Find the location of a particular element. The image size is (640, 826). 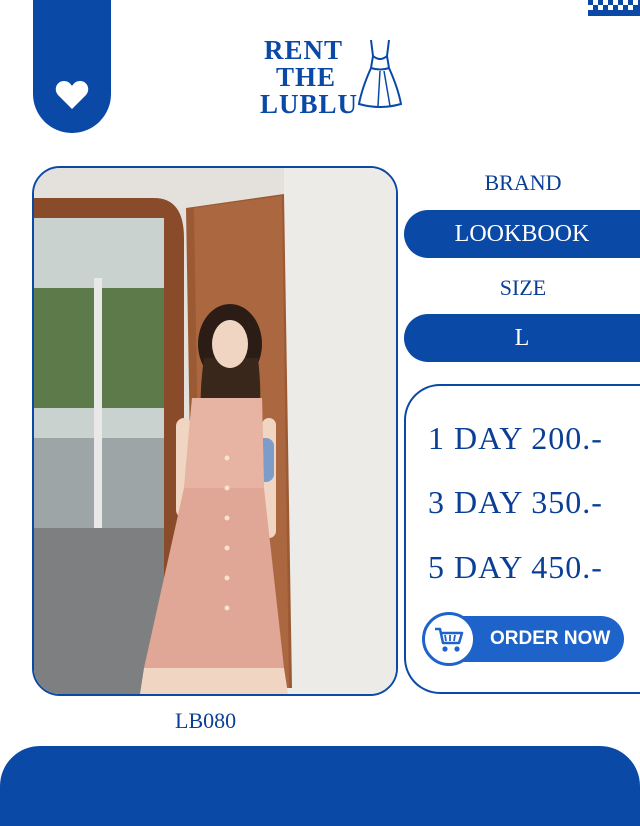

order-now-button: ORDER NOW is located at coordinates (523, 639).